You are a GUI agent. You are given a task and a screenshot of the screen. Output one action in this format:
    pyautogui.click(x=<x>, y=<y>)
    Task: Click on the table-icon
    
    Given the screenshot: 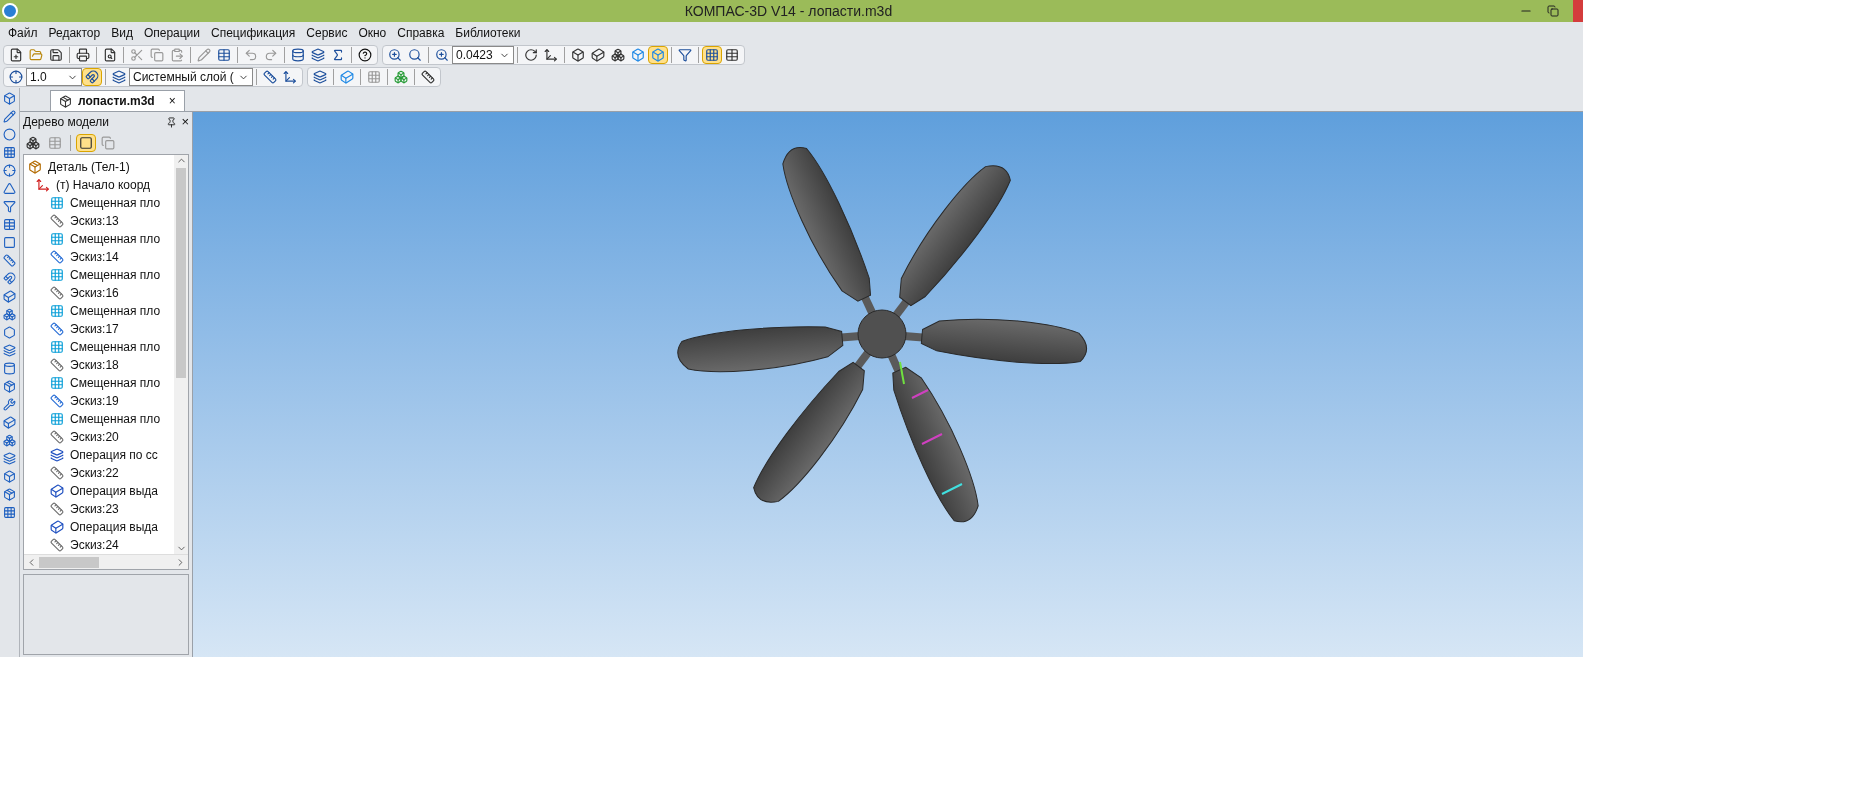 What is the action you would take?
    pyautogui.click(x=9, y=224)
    